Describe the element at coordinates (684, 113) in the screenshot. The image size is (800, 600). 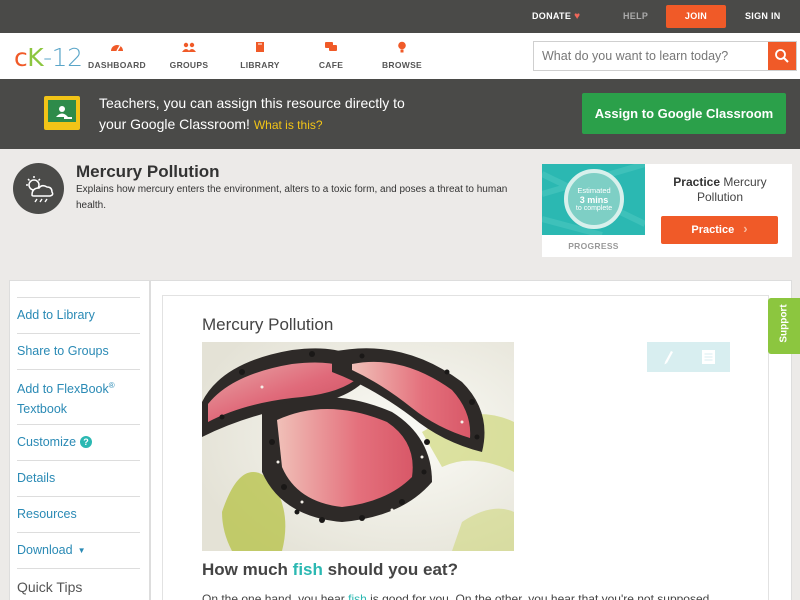
I see `assign-google-classroom-button: Assign to Google Classroom` at that location.